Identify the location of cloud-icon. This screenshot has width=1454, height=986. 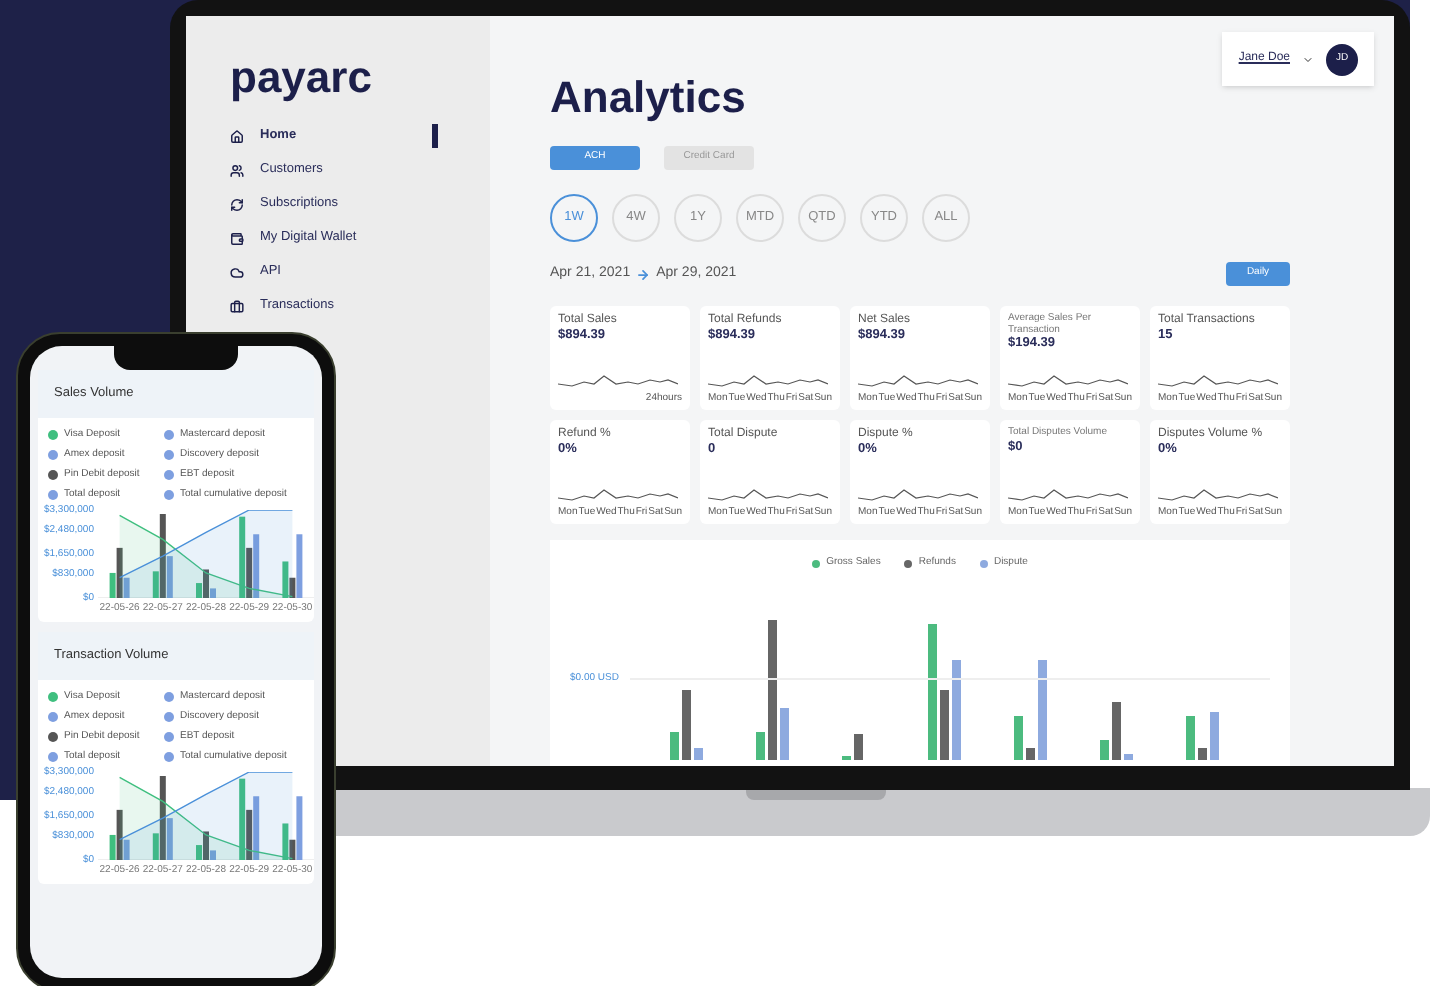
(237, 272).